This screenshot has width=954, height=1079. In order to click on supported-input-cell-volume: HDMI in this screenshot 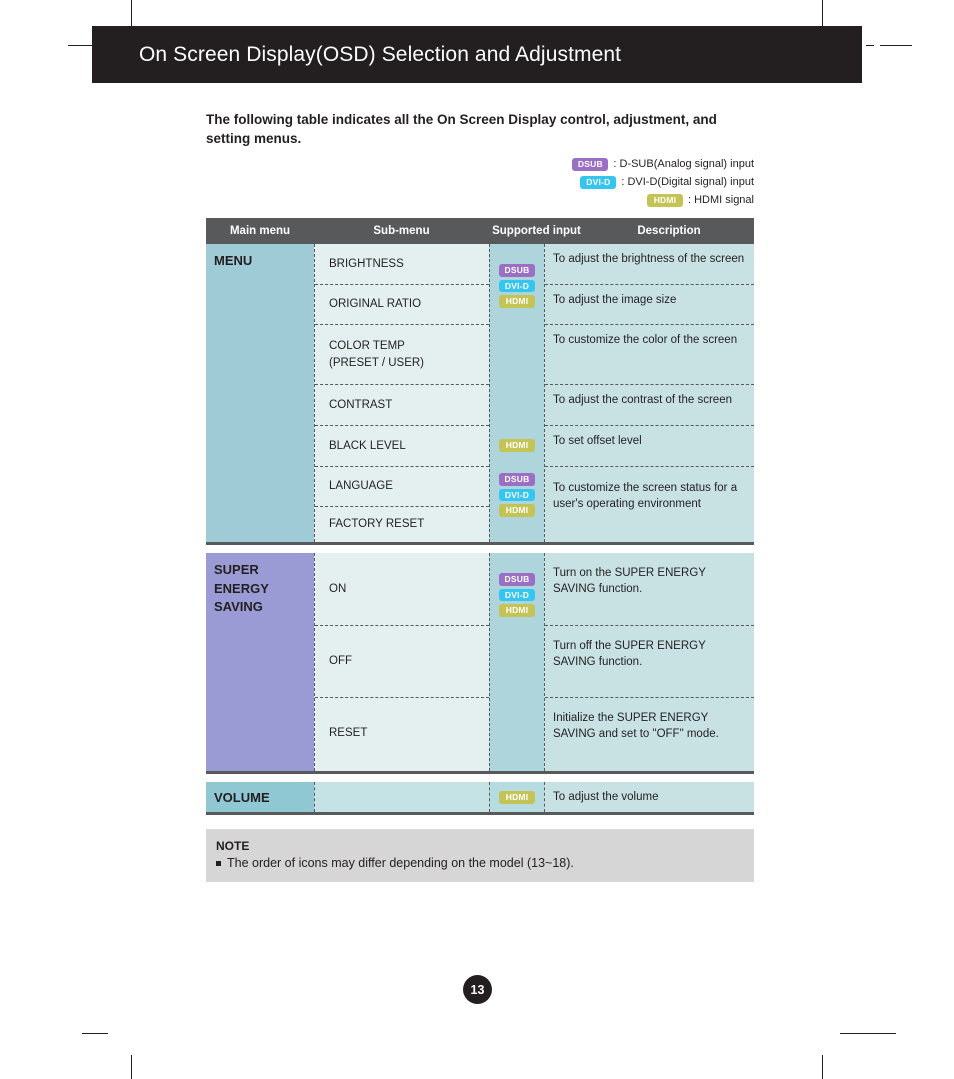, I will do `click(516, 797)`.